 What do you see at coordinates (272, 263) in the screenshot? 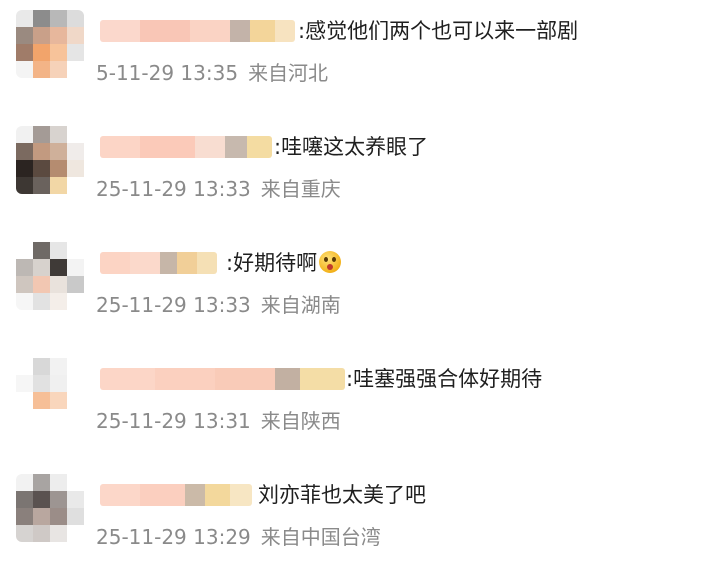
I see `comment-text-body: :好期待啊` at bounding box center [272, 263].